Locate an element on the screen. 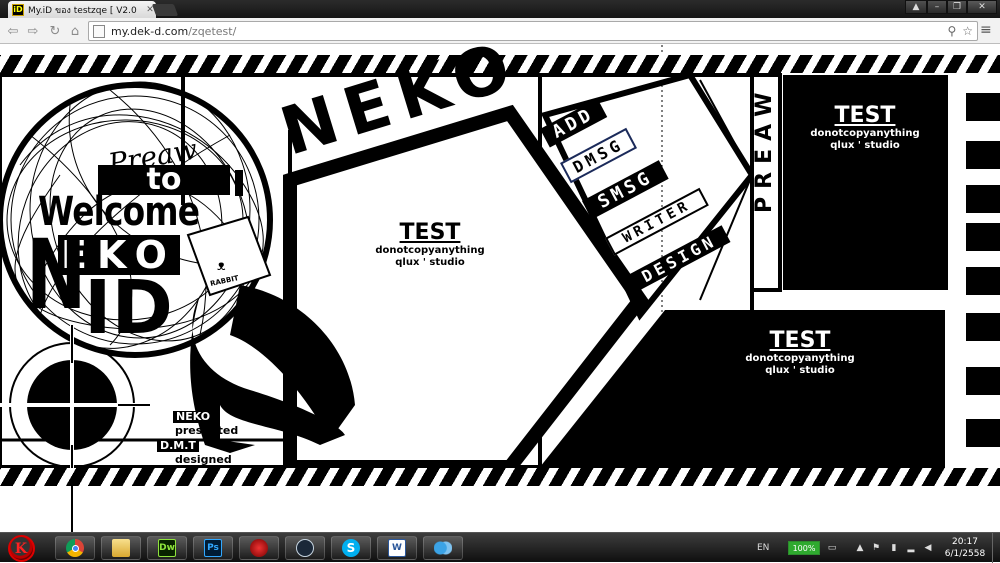  start-button: K is located at coordinates (21, 548).